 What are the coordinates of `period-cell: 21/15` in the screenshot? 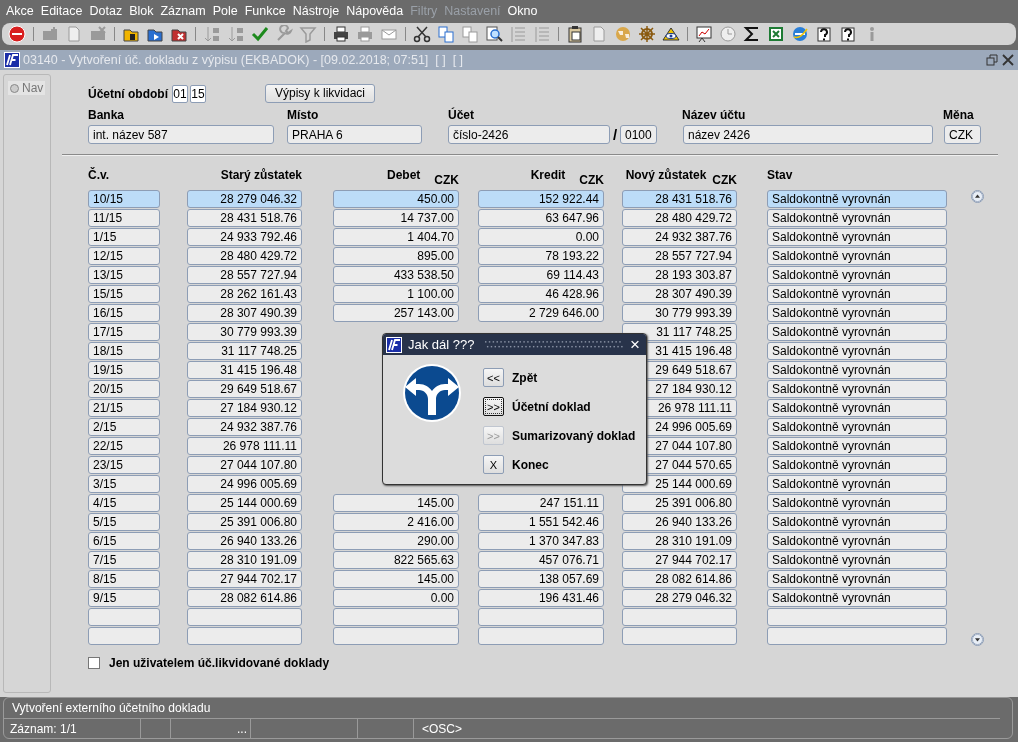 It's located at (124, 408).